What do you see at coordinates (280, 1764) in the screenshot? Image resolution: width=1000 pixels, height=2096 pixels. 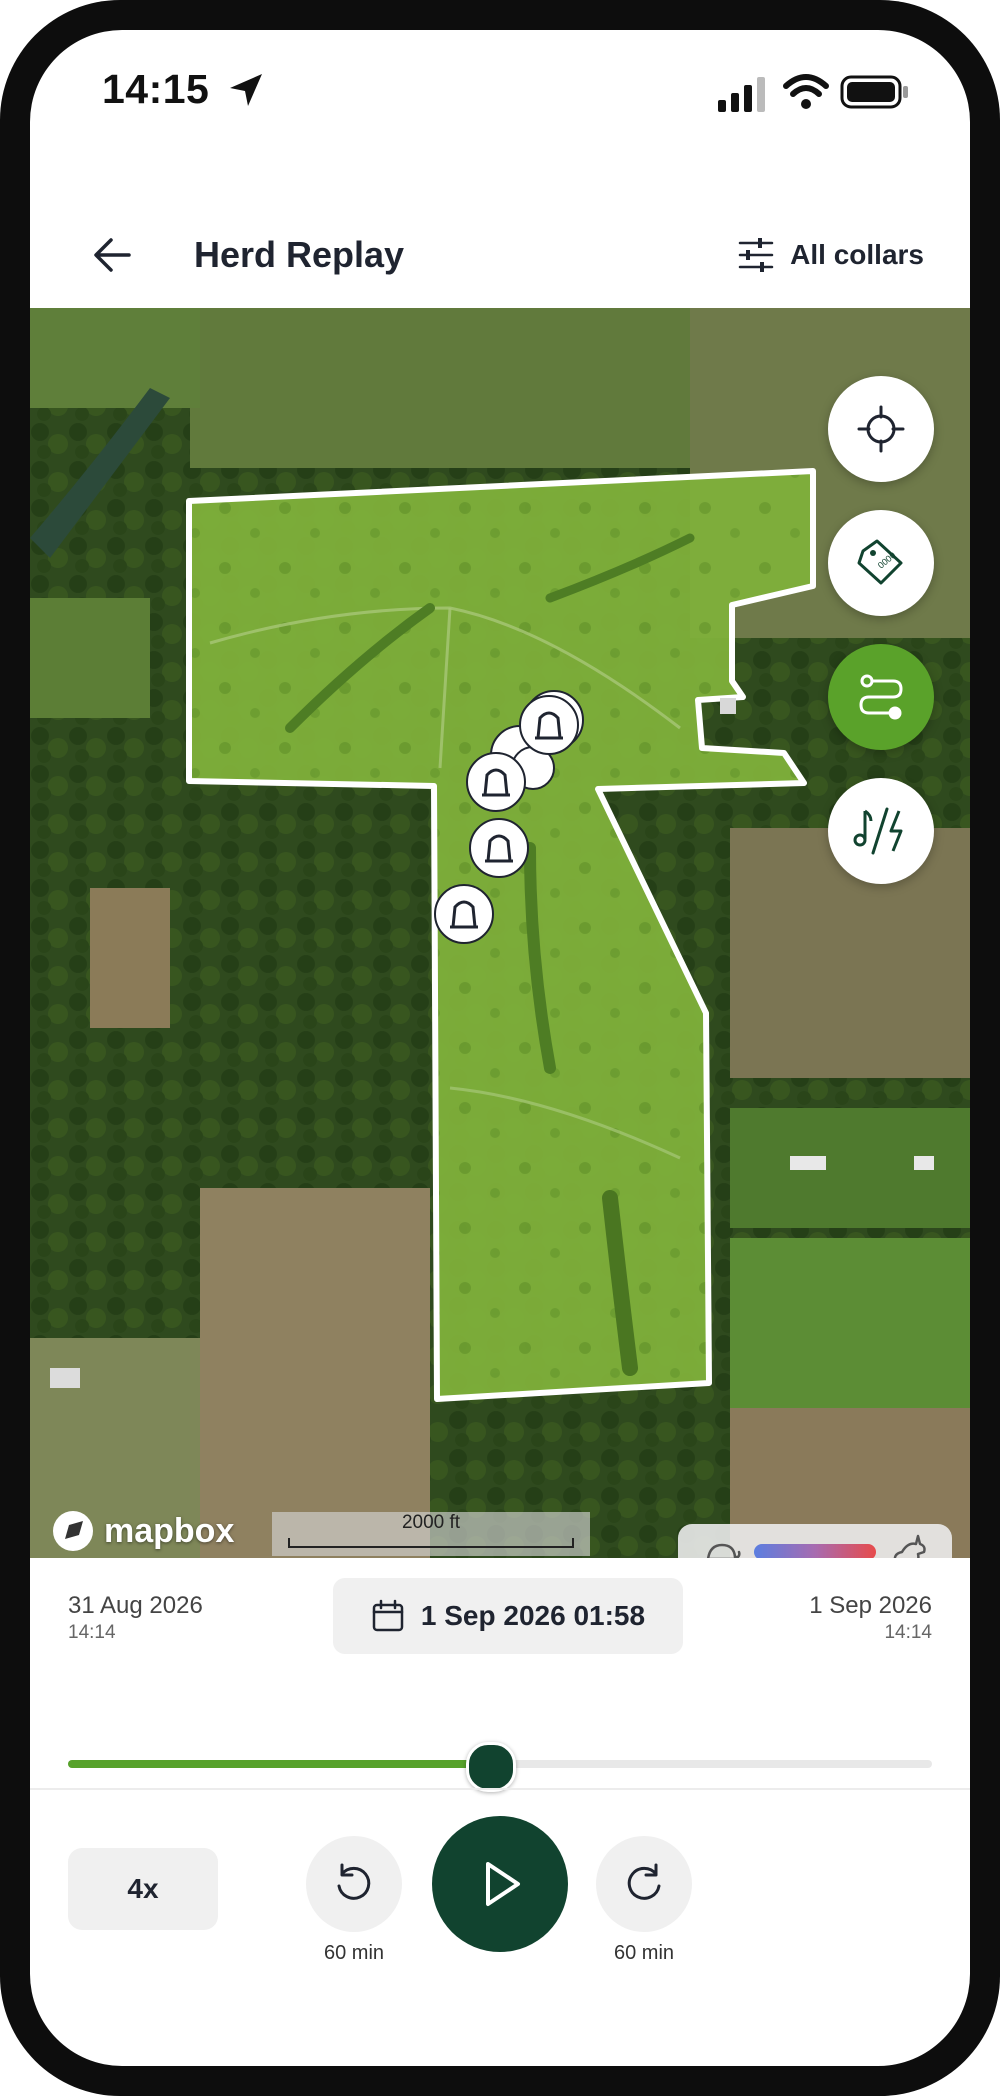 I see `slider-progress` at bounding box center [280, 1764].